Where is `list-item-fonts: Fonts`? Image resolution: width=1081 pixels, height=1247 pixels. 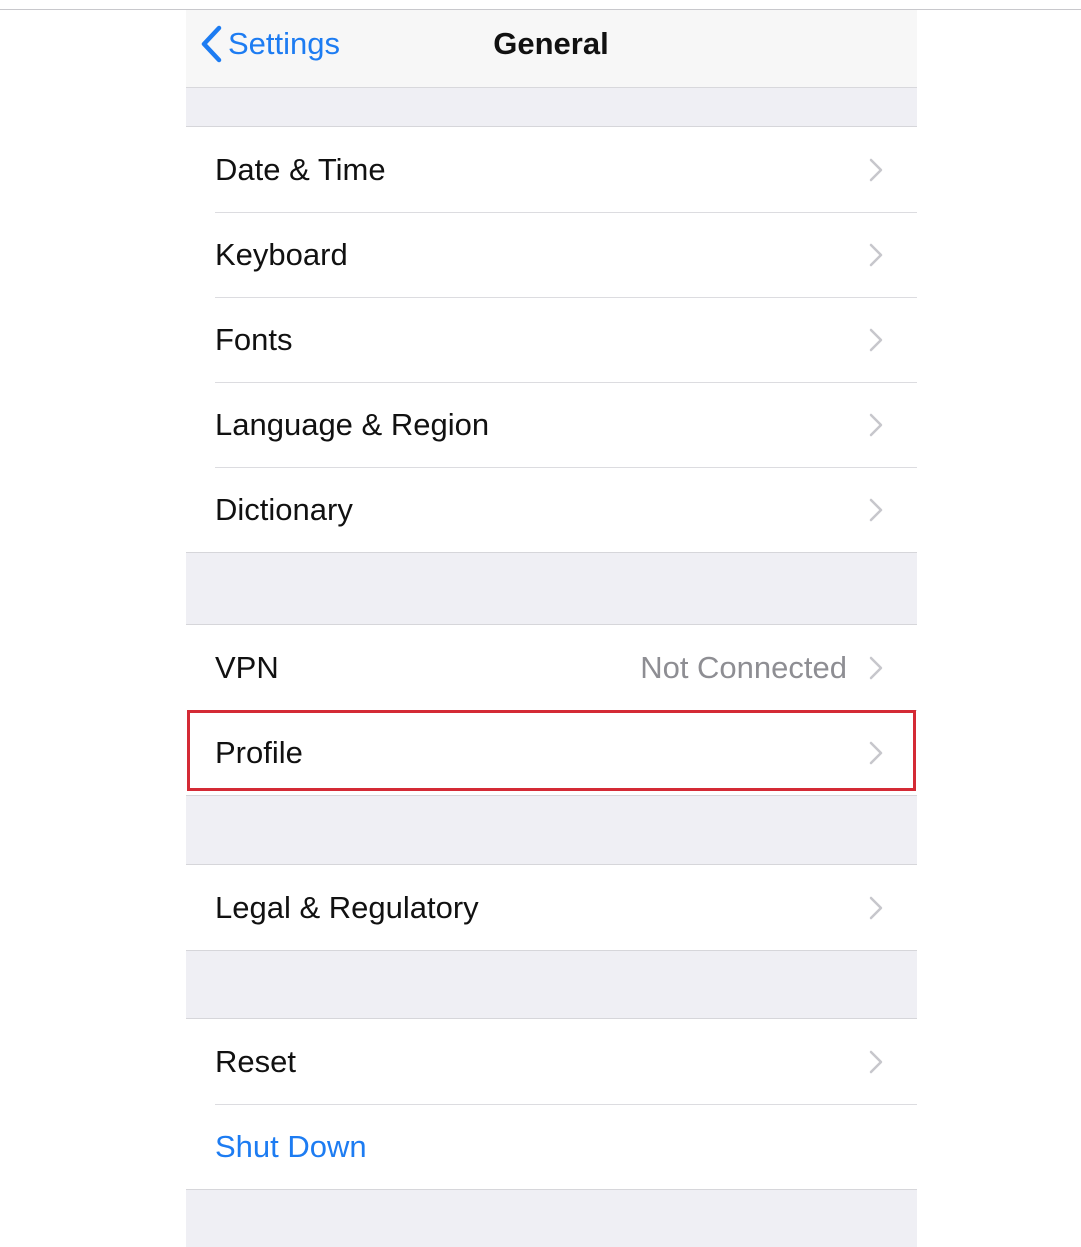 list-item-fonts: Fonts is located at coordinates (551, 339).